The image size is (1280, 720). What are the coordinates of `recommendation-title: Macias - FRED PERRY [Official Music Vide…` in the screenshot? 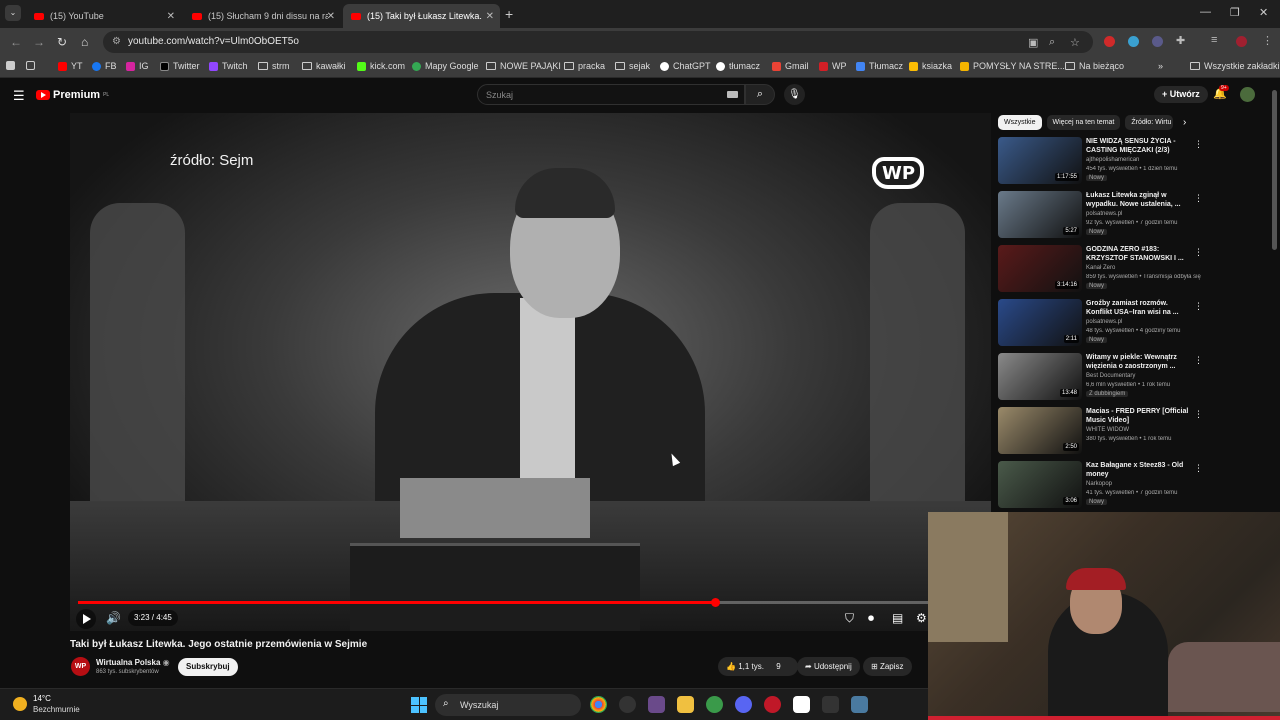 It's located at (1140, 416).